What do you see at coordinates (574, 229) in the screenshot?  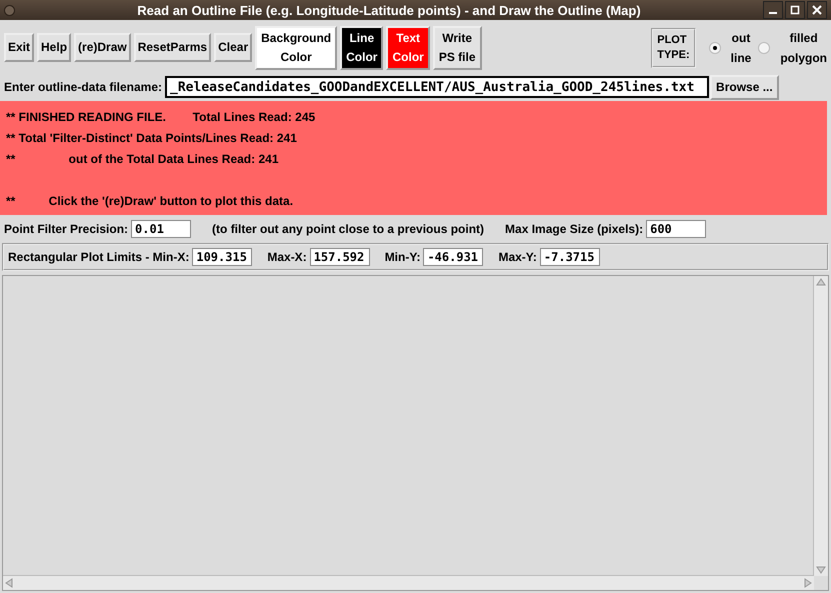 I see `image-size-label: Max Image Size (pixels):` at bounding box center [574, 229].